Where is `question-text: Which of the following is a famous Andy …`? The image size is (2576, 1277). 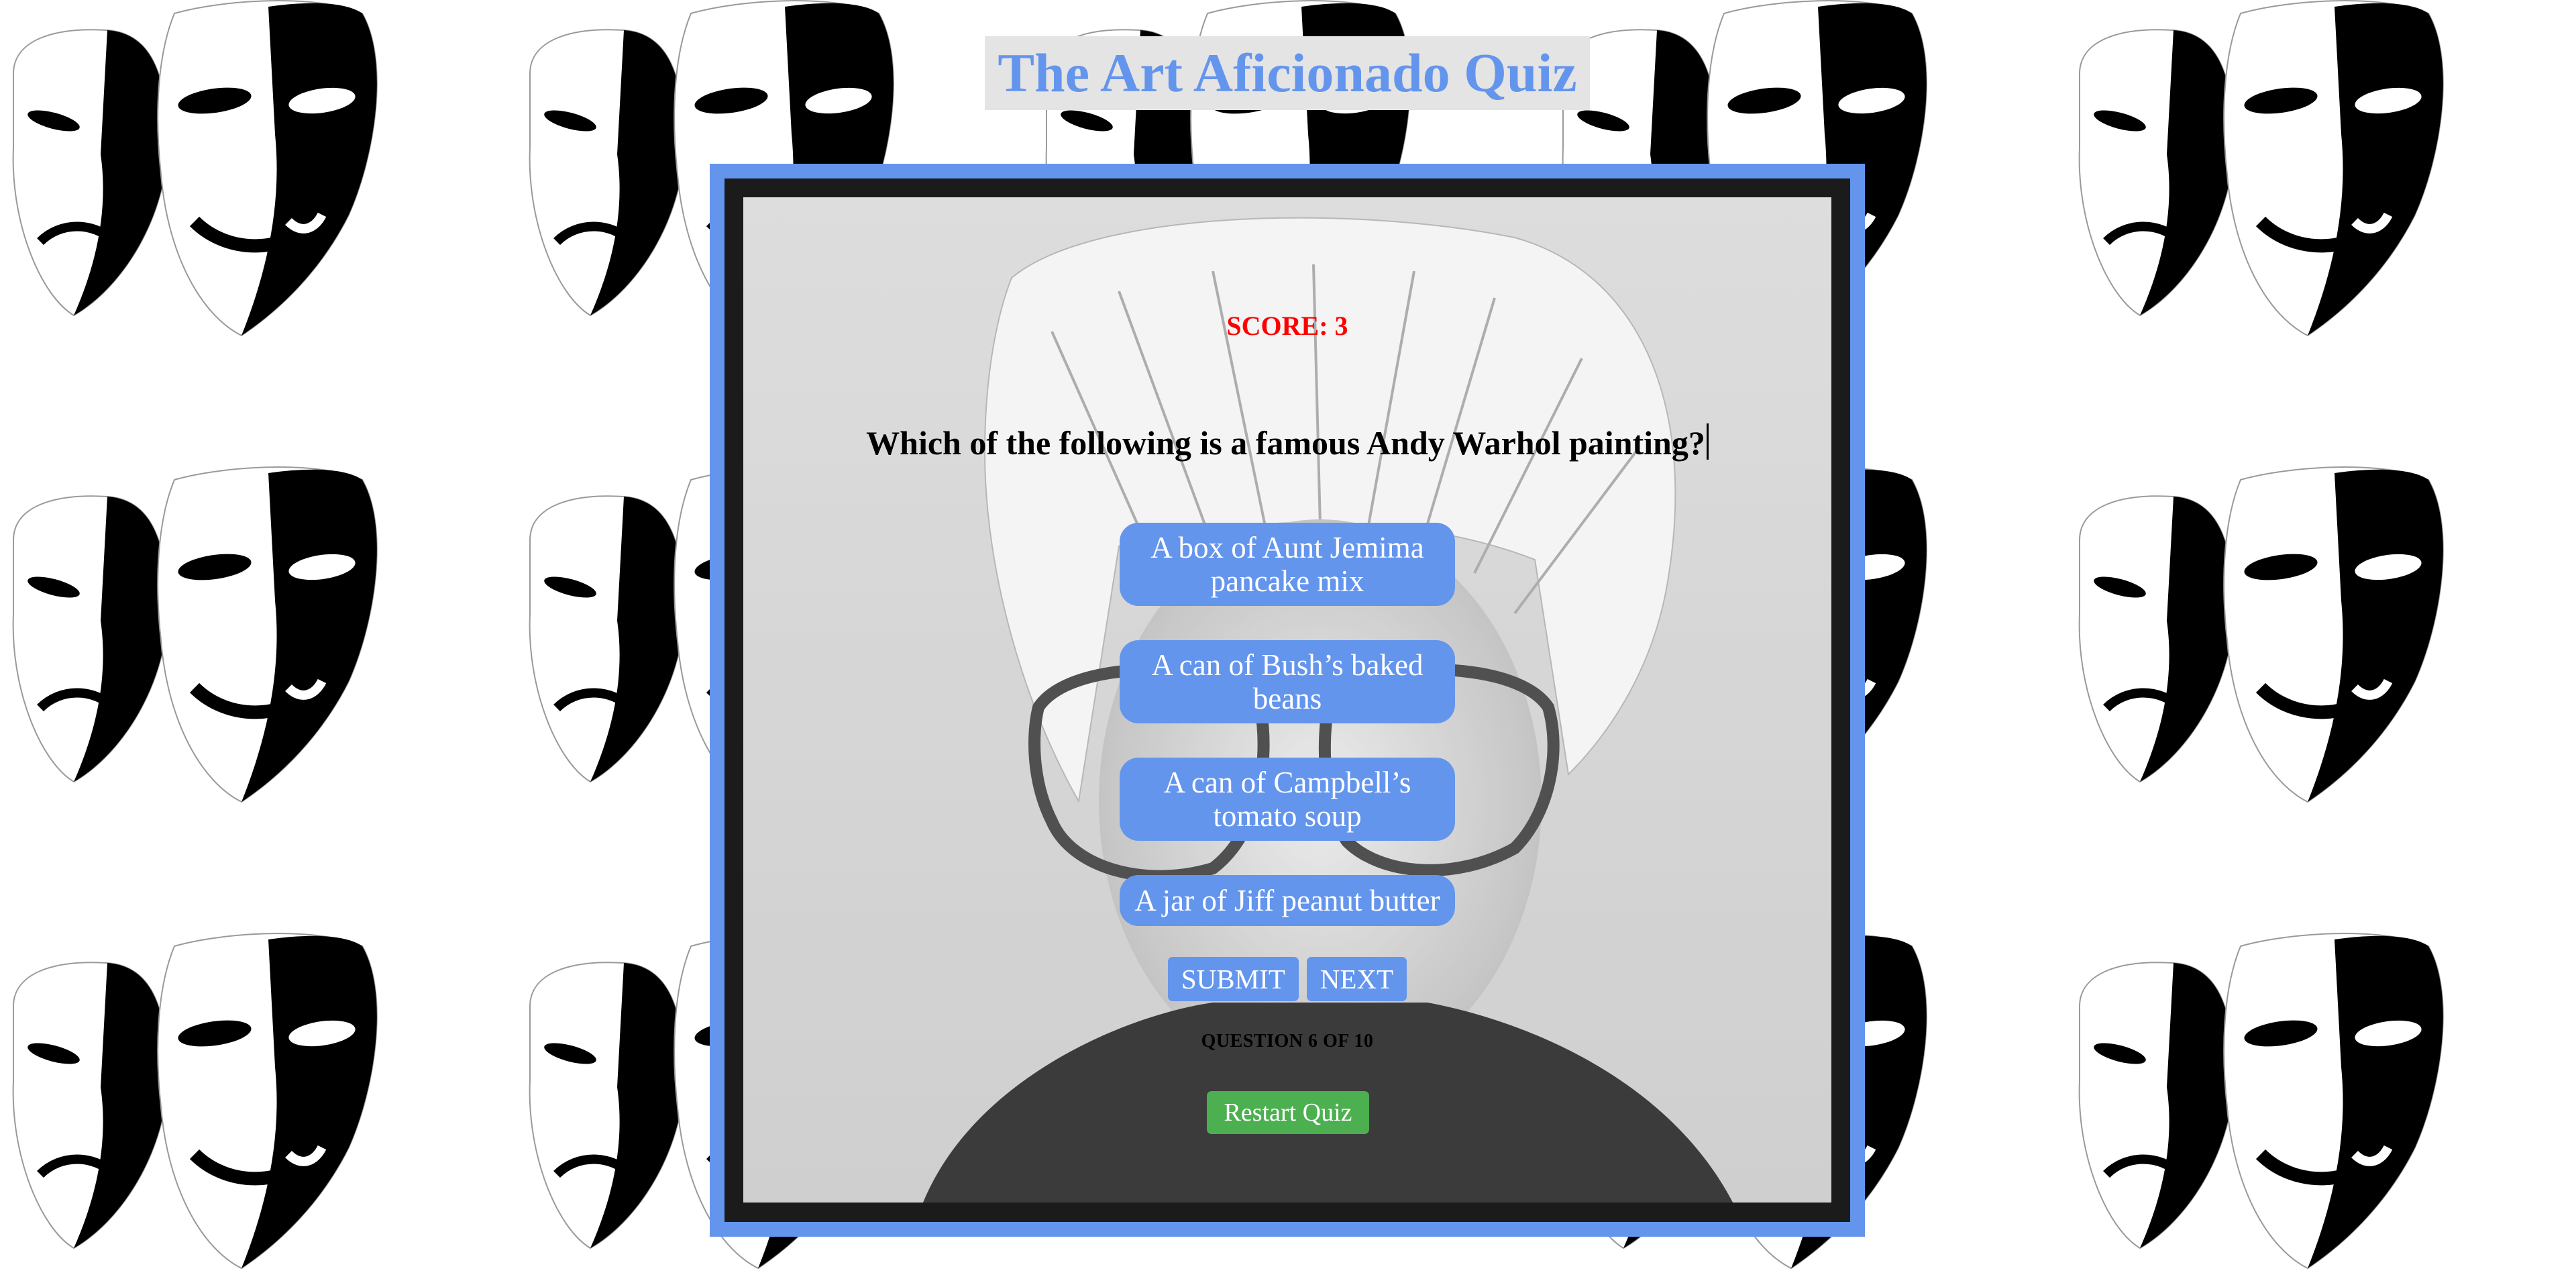
question-text: Which of the following is a famous Andy … is located at coordinates (1287, 442).